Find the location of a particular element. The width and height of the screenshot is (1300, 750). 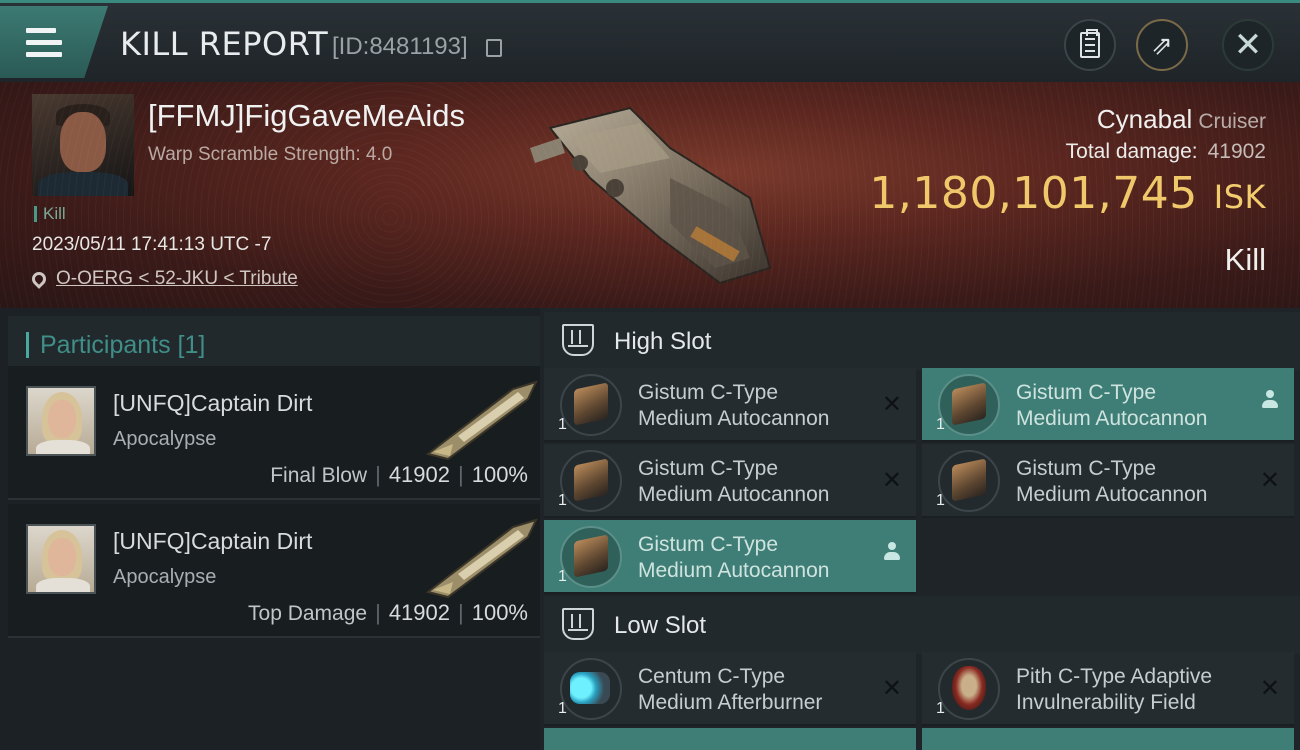

high-slot-icon is located at coordinates (578, 340).